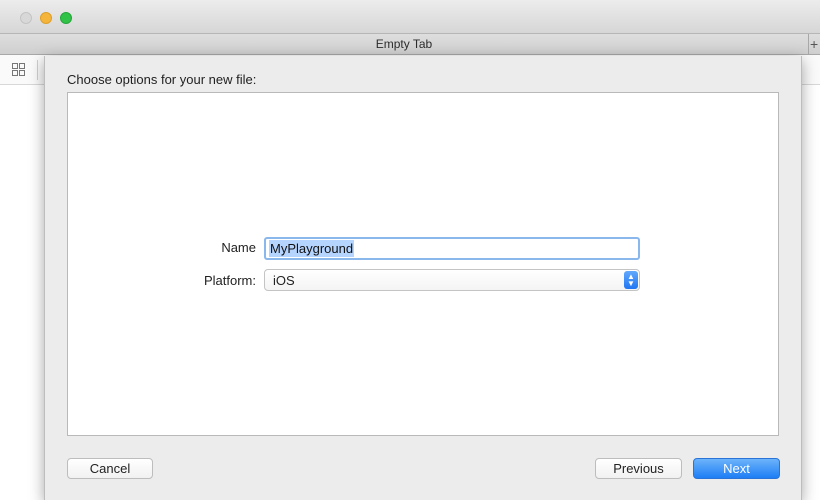 The height and width of the screenshot is (500, 820). What do you see at coordinates (404, 44) in the screenshot?
I see `tab-empty: Empty Tab` at bounding box center [404, 44].